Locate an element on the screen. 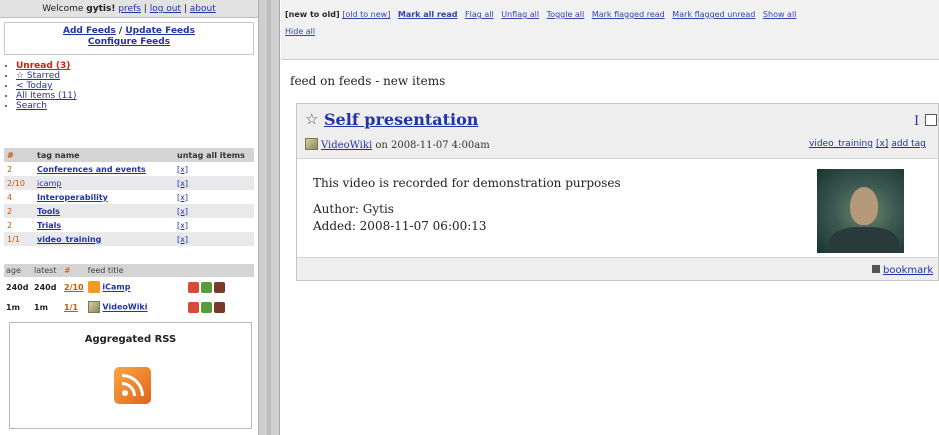 The width and height of the screenshot is (939, 435). tag-count-header: # is located at coordinates (19, 155).